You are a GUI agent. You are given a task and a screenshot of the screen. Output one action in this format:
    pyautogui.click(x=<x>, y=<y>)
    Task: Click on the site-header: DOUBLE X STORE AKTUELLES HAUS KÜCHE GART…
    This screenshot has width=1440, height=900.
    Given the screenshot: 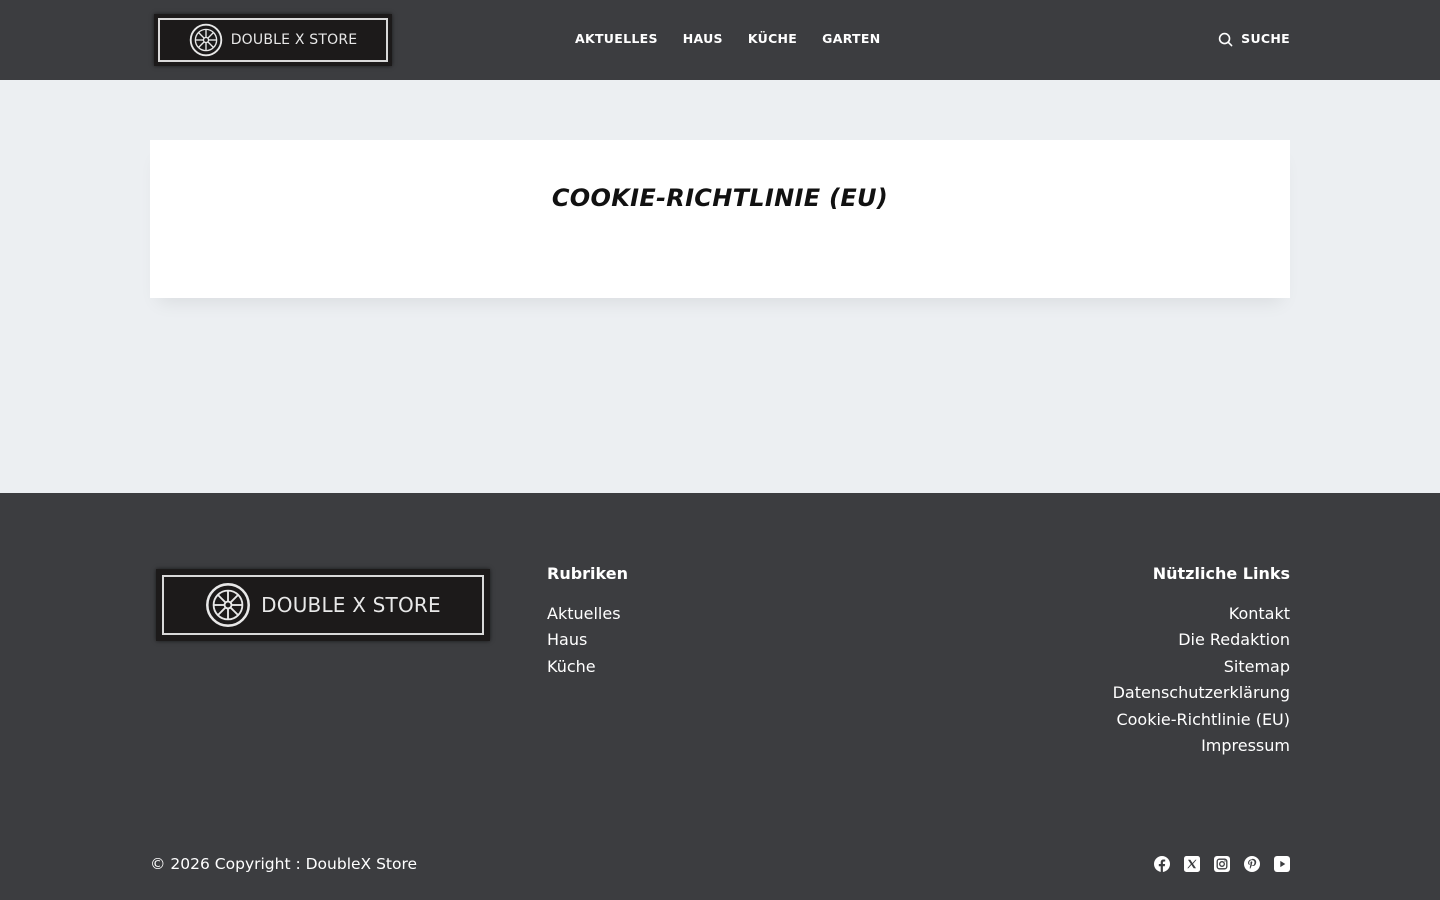 What is the action you would take?
    pyautogui.click(x=720, y=40)
    